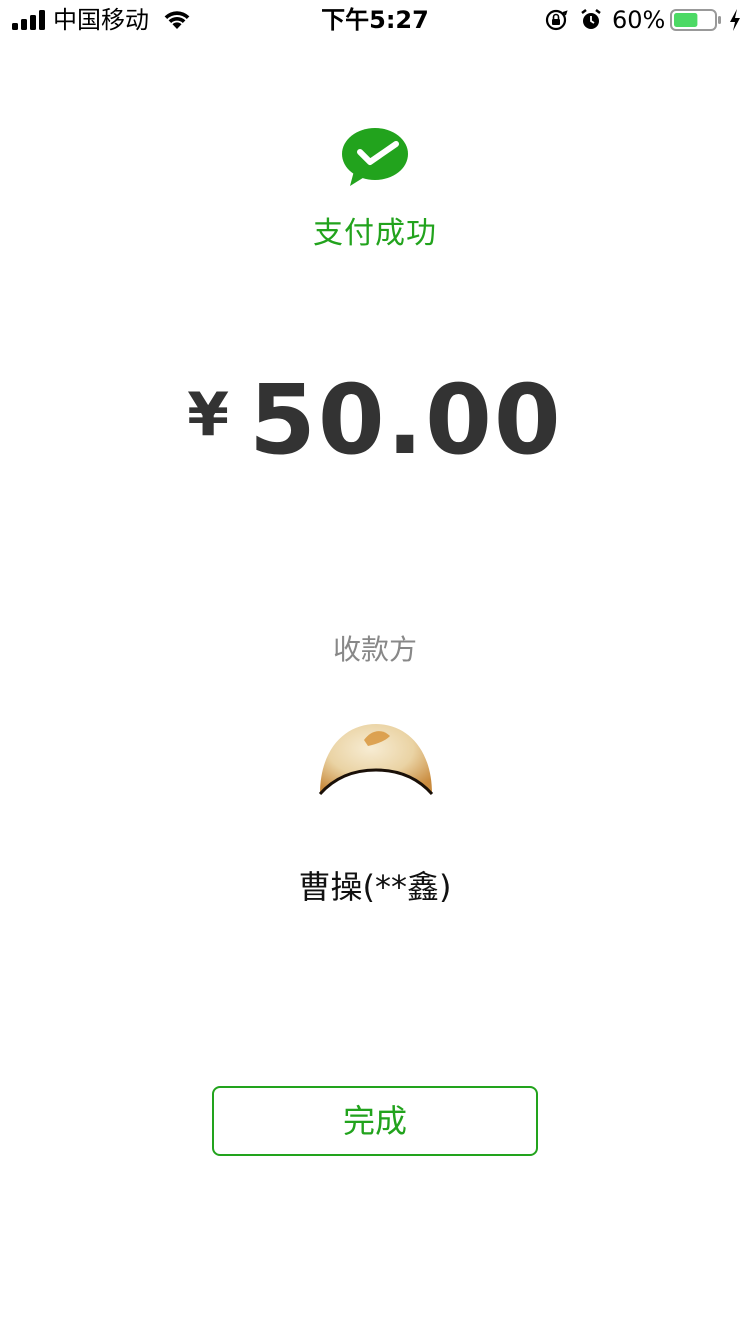 This screenshot has width=750, height=1334. What do you see at coordinates (735, 20) in the screenshot?
I see `charging-icon` at bounding box center [735, 20].